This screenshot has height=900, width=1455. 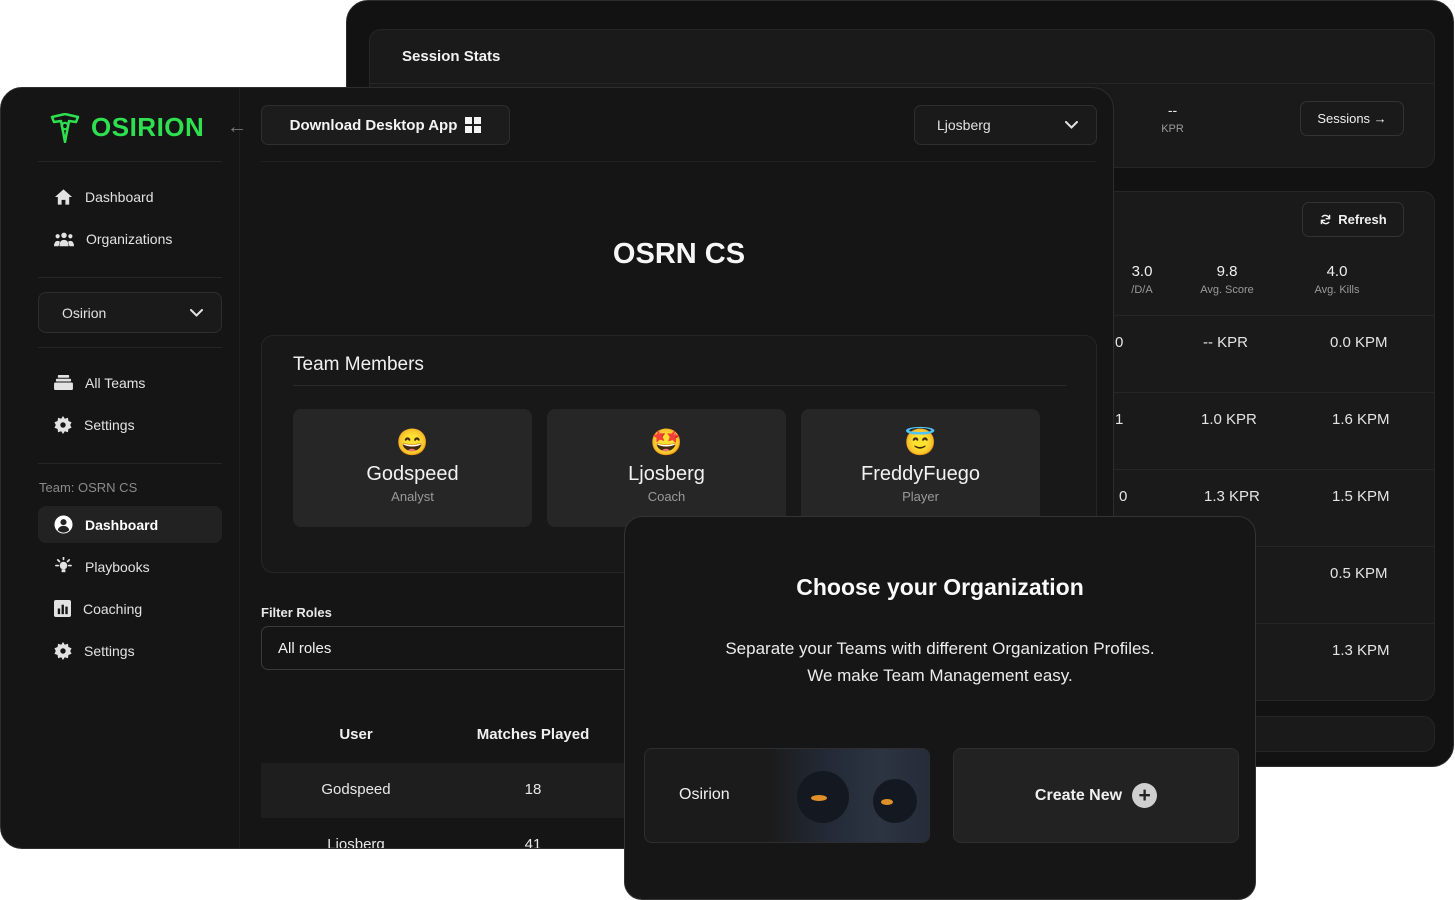 What do you see at coordinates (1325, 219) in the screenshot?
I see `refresh-icon` at bounding box center [1325, 219].